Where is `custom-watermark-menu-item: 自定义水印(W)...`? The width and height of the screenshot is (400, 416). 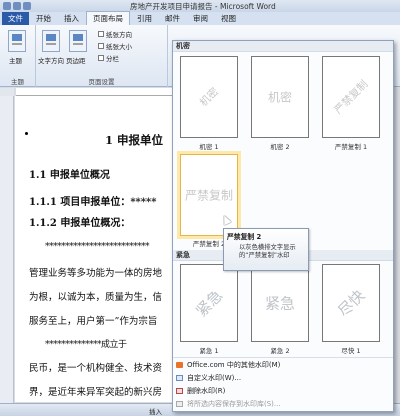 custom-watermark-menu-item: 自定义水印(W)... is located at coordinates (283, 378).